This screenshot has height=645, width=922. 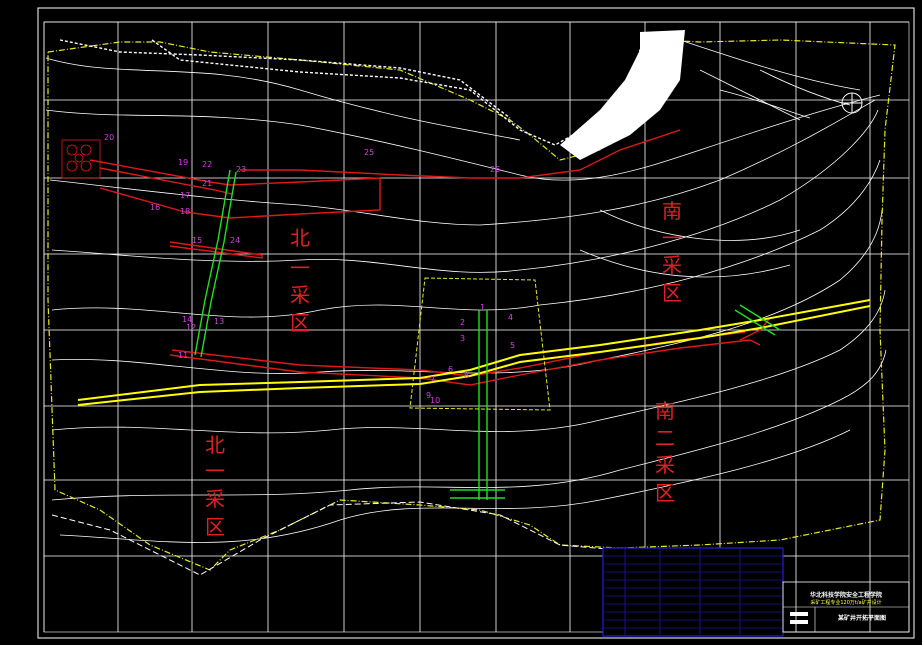 I want to click on zone-label-south-1: 南 一 采 区, so click(x=672, y=252).